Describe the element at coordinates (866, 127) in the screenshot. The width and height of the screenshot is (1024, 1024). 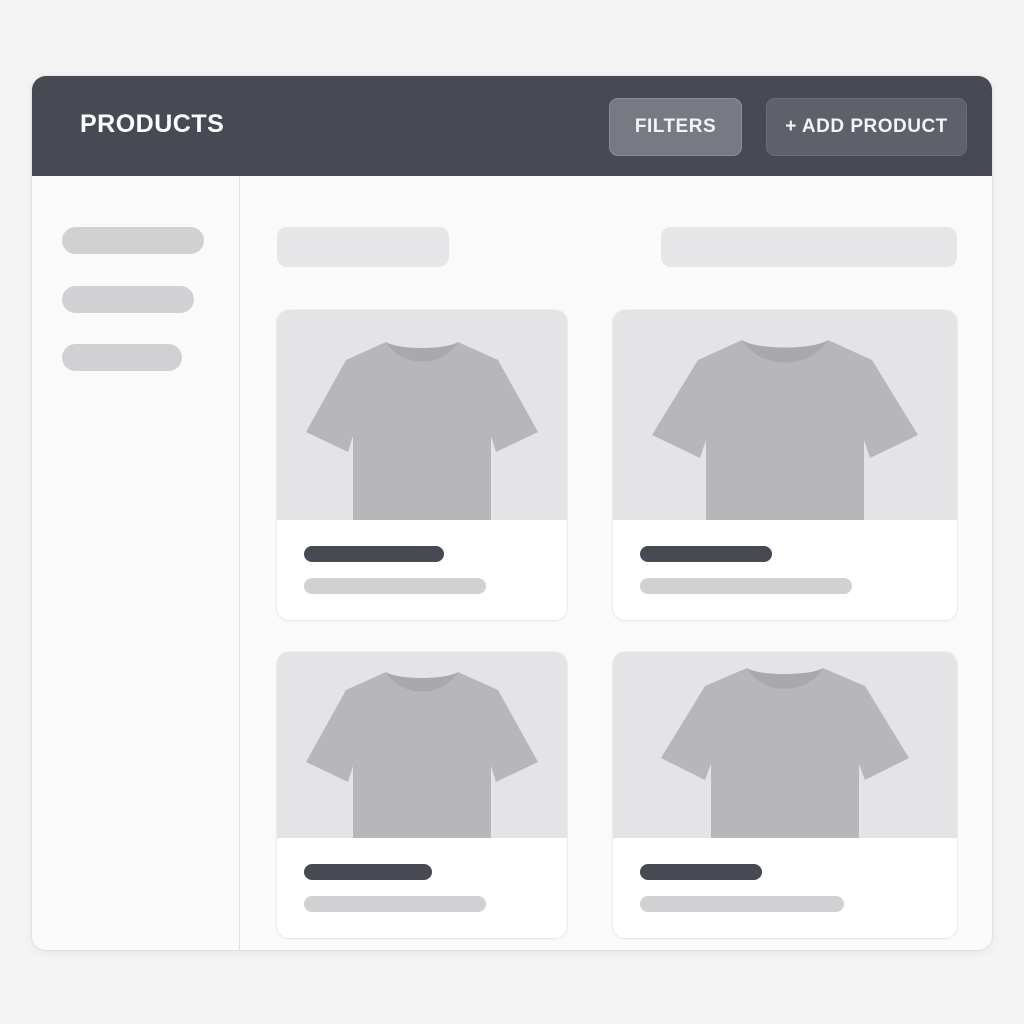
I see `add-product-button: + ADD PRODUCT` at that location.